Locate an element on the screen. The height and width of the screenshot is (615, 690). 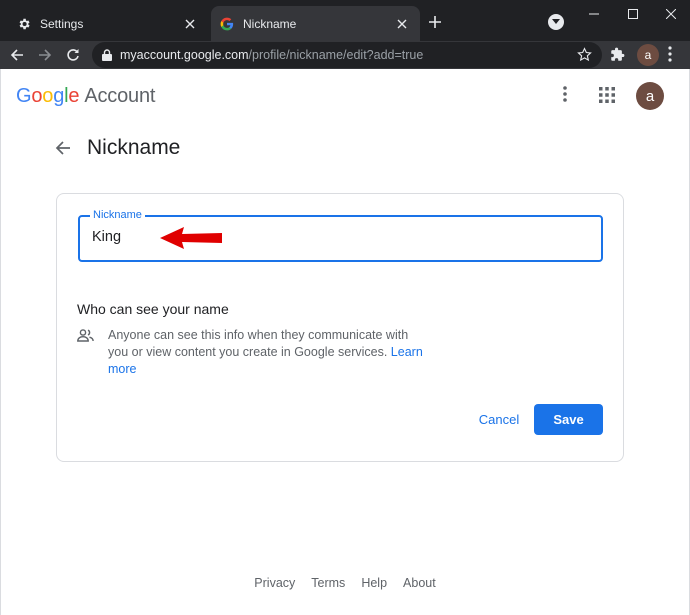
nickname-field: Nickname is located at coordinates (340, 235).